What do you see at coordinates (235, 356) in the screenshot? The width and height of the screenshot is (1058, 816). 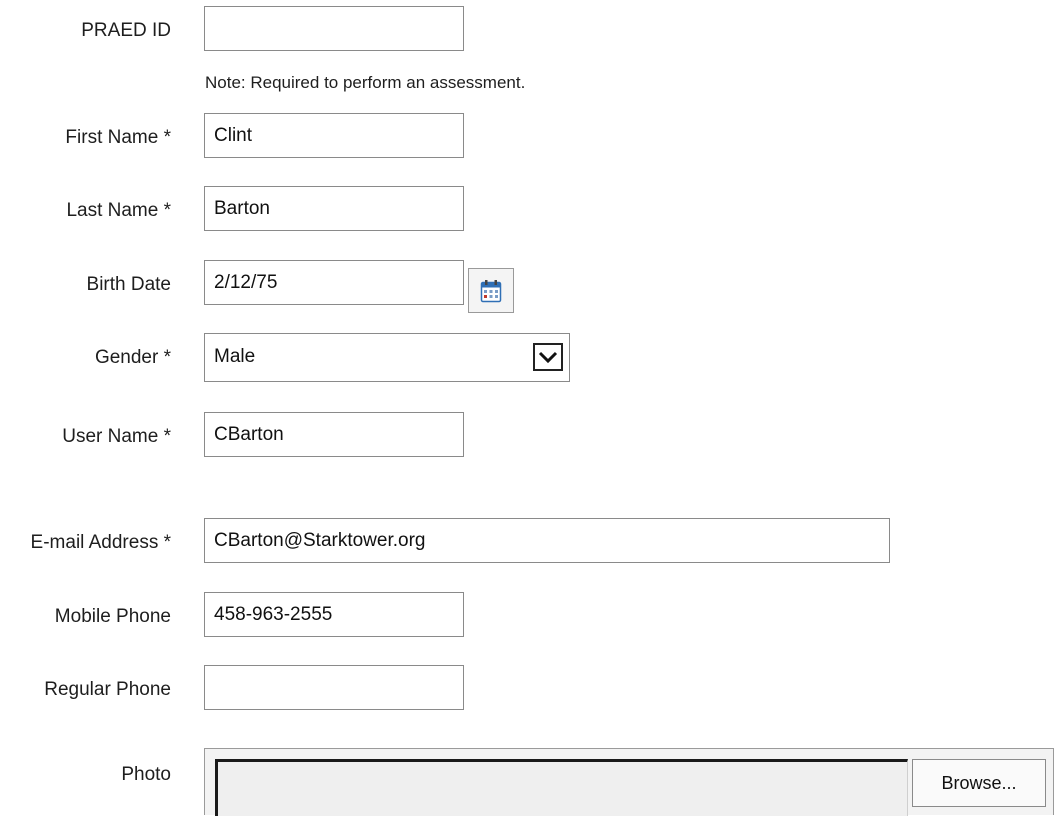 I see `gender-selected-value: Male` at bounding box center [235, 356].